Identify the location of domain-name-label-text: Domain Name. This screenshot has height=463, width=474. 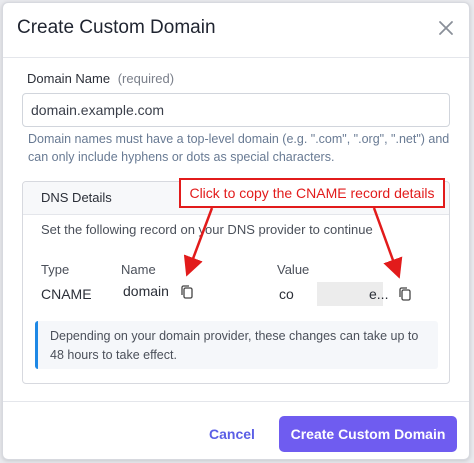
(69, 78).